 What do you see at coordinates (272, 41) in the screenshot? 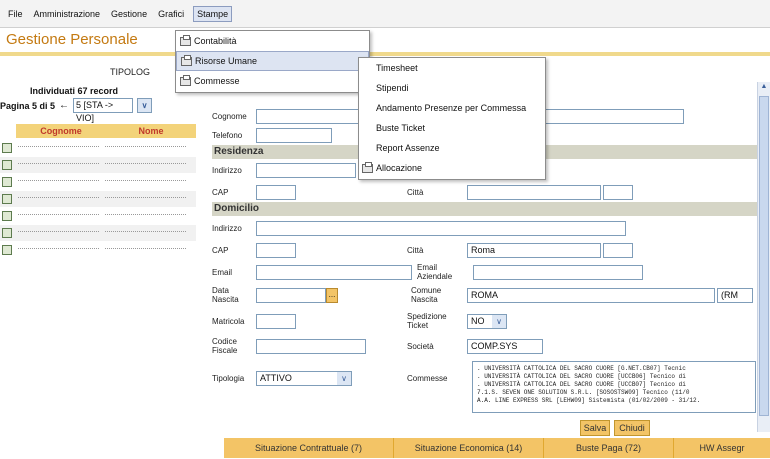
I see `menu-item-contabilita: Contabilità` at bounding box center [272, 41].